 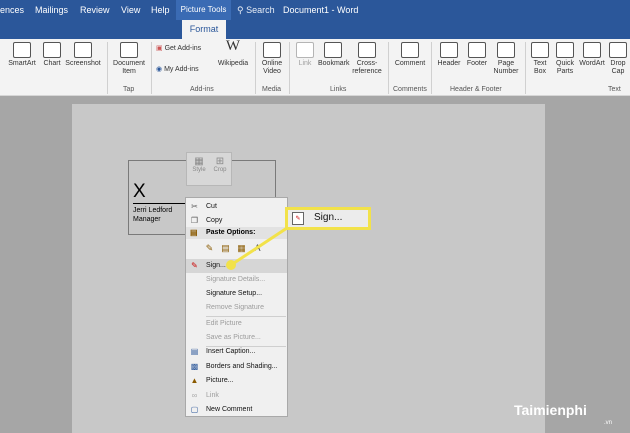 What do you see at coordinates (608, 423) in the screenshot?
I see `watermark-domain: .vn` at bounding box center [608, 423].